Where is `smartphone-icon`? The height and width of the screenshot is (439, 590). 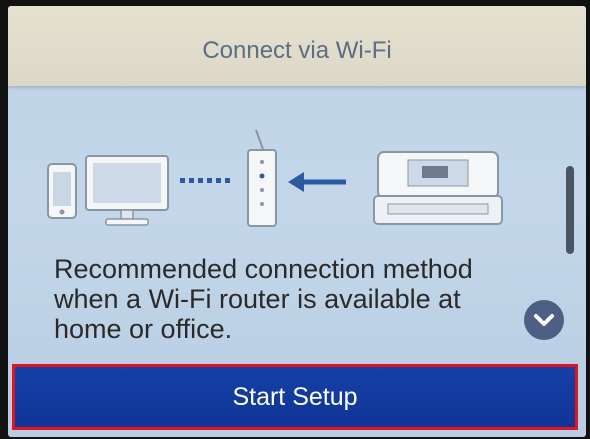 smartphone-icon is located at coordinates (62, 191).